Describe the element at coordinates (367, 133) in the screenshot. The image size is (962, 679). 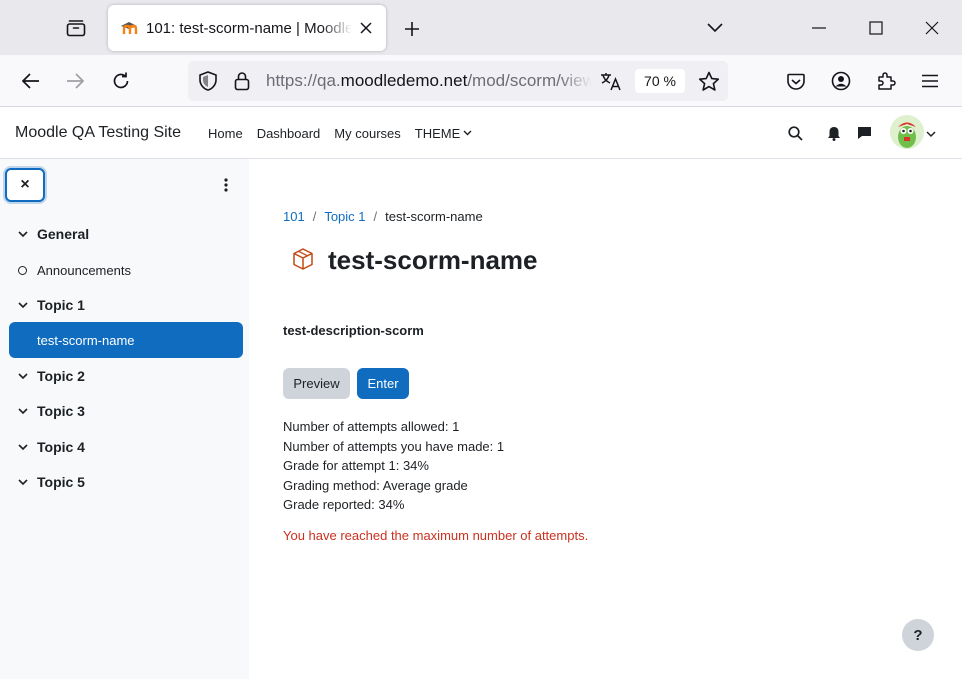
I see `nav-my-courses: My courses` at that location.